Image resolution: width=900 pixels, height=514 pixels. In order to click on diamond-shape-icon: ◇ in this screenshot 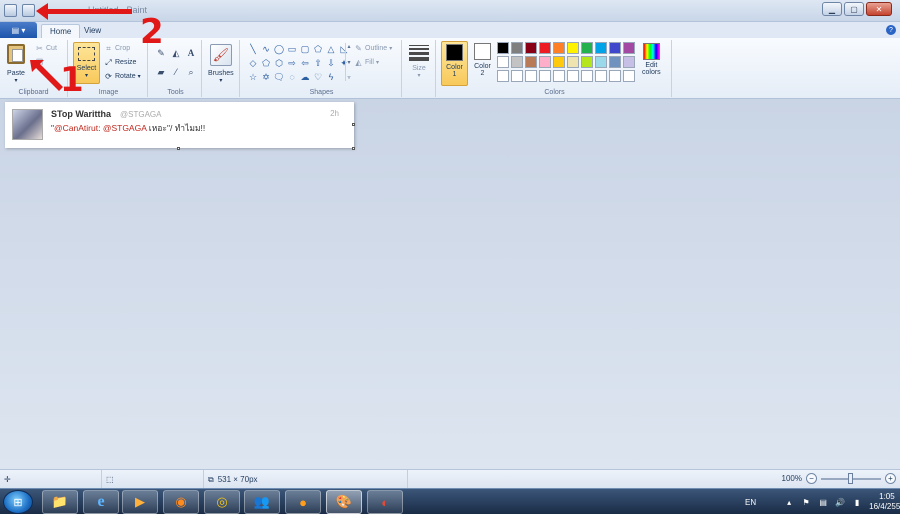, I will do `click(253, 63)`.